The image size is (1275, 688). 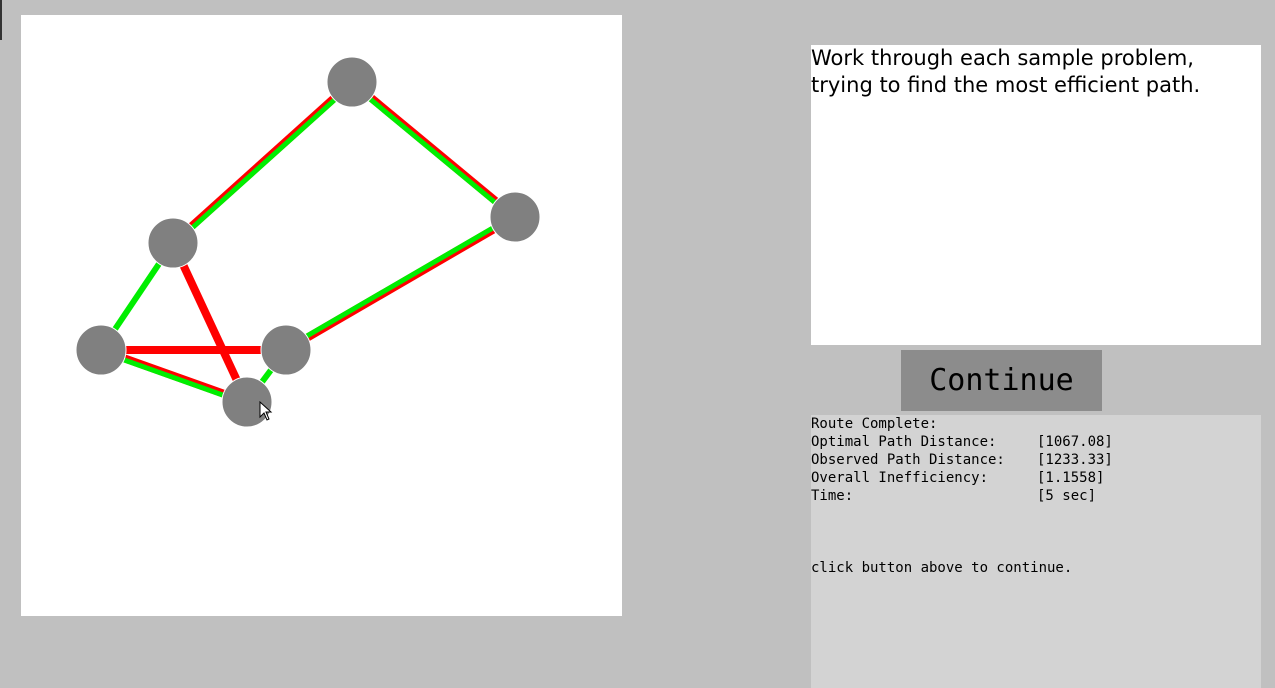 What do you see at coordinates (1006, 85) in the screenshot?
I see `instruction-line: trying to find the most efficient path.` at bounding box center [1006, 85].